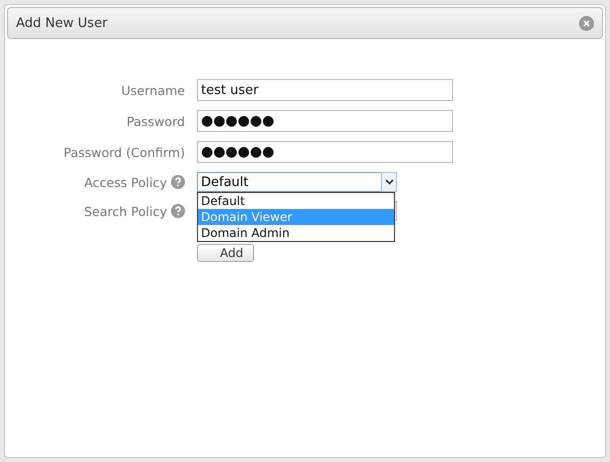  I want to click on field-label: Search Policy, so click(125, 211).